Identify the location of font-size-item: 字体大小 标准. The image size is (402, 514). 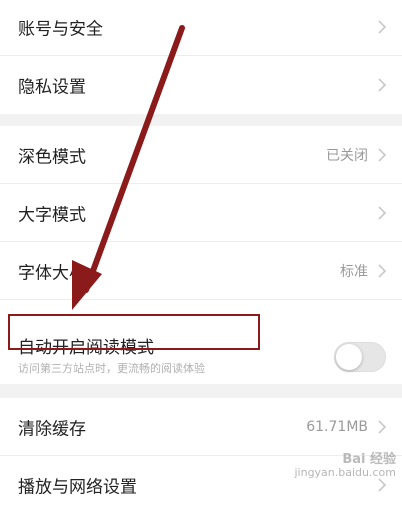
(201, 271).